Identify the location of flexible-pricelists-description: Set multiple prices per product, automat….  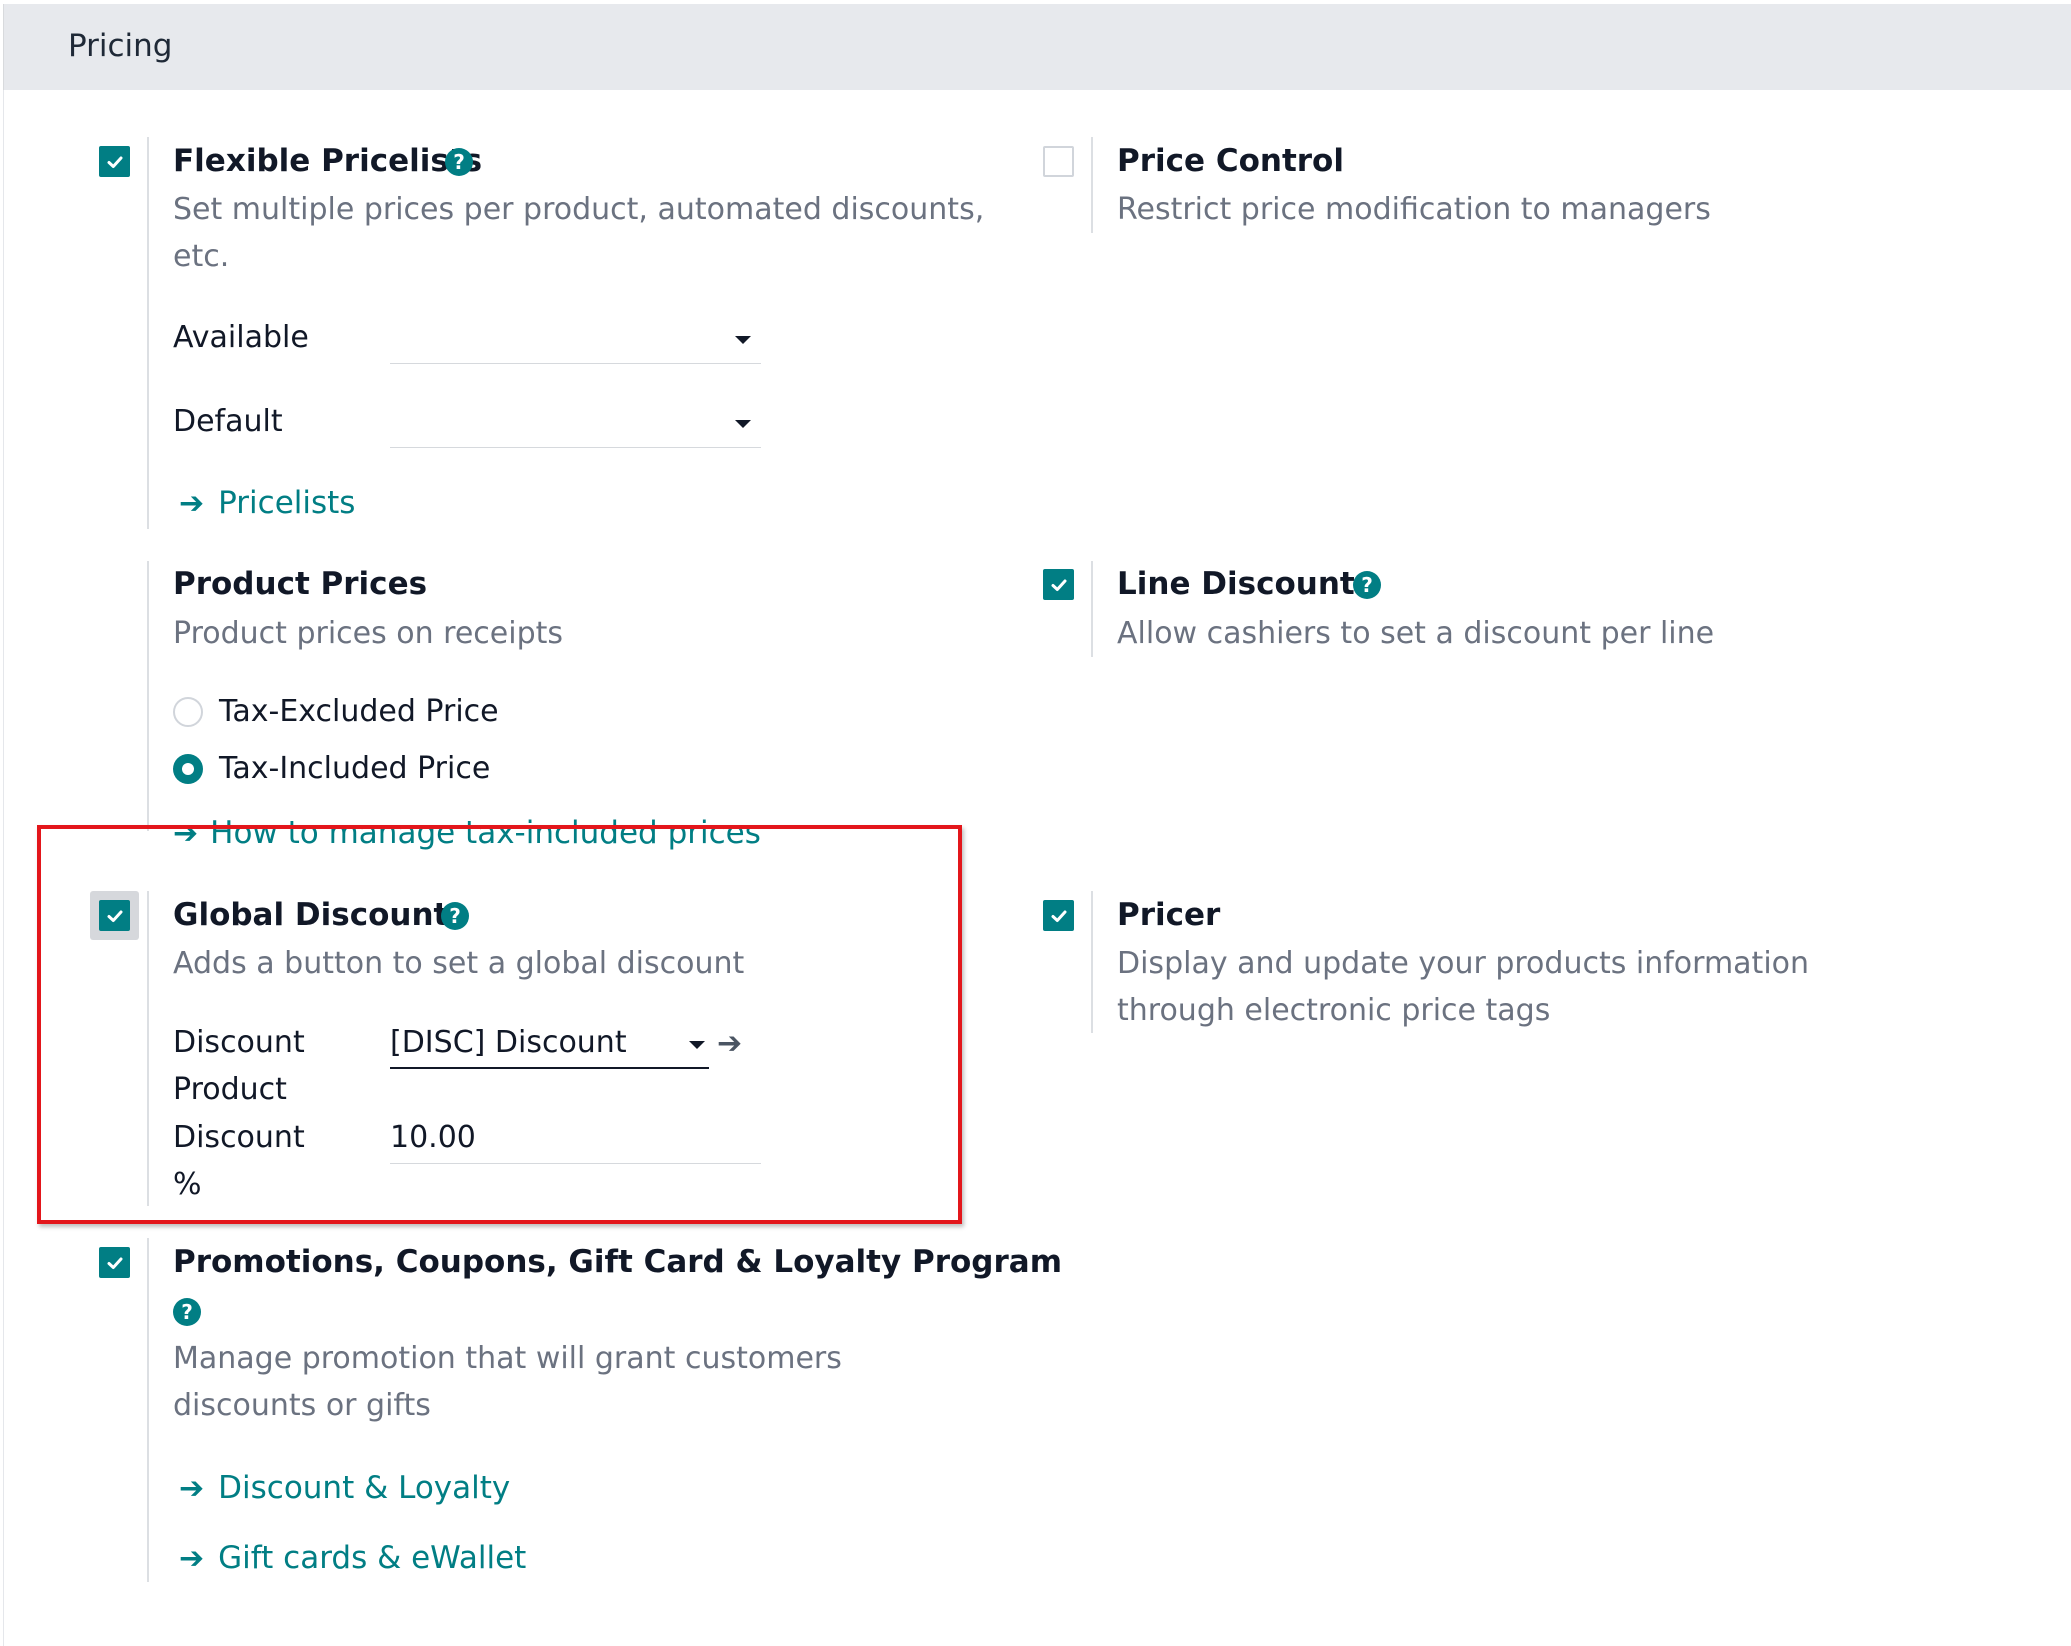
(579, 233).